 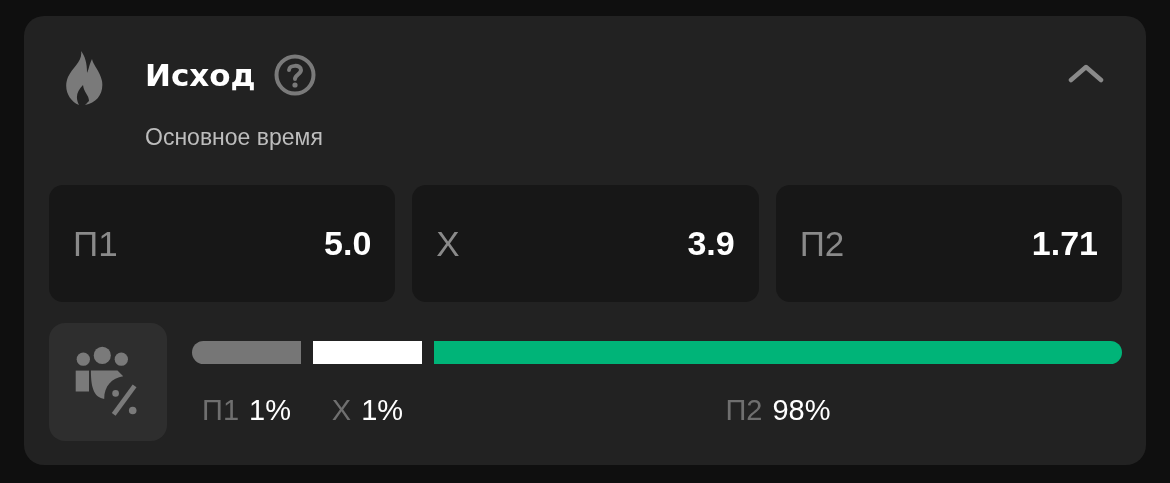 What do you see at coordinates (341, 410) in the screenshot?
I see `outcome-label: Х` at bounding box center [341, 410].